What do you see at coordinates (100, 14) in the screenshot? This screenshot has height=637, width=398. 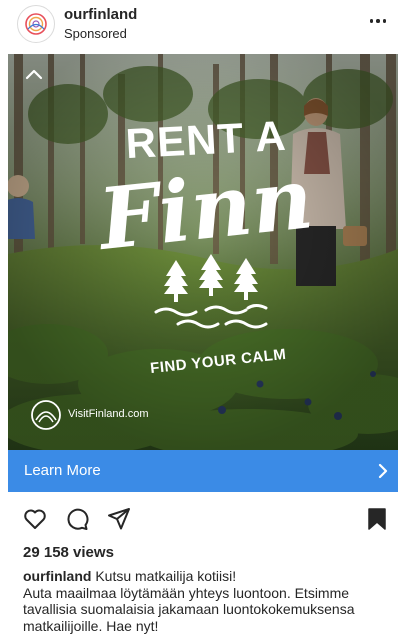 I see `account-name: ourfinland` at bounding box center [100, 14].